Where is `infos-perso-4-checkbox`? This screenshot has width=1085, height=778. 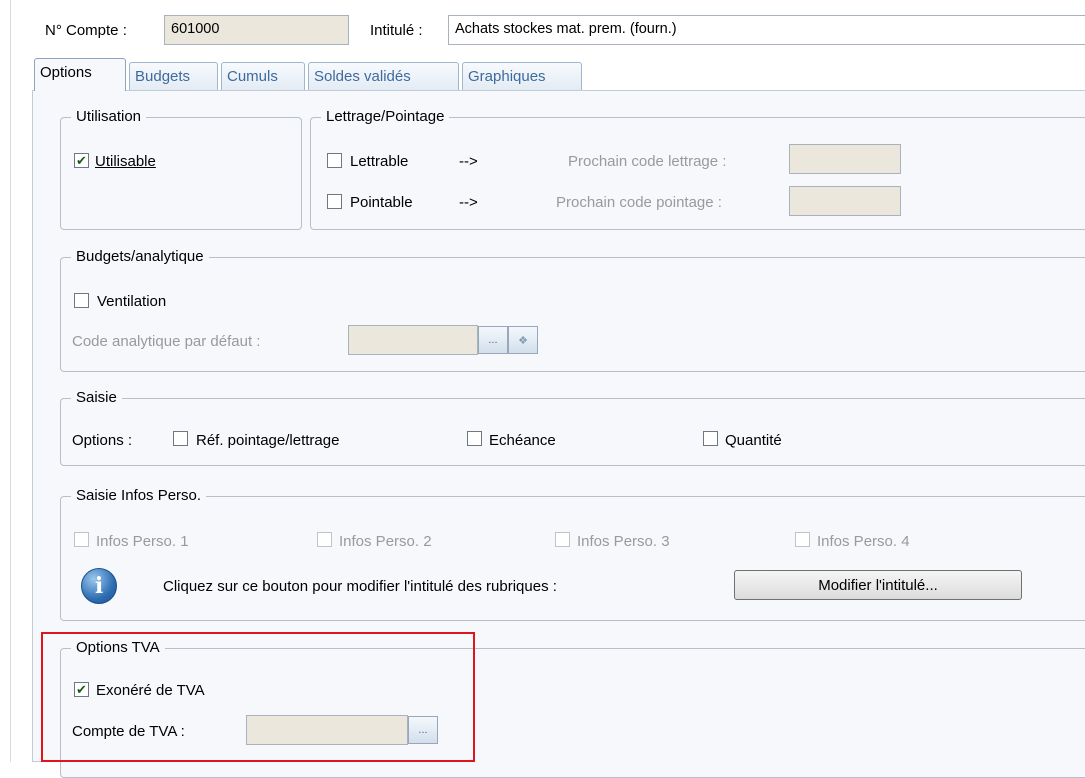
infos-perso-4-checkbox is located at coordinates (802, 539).